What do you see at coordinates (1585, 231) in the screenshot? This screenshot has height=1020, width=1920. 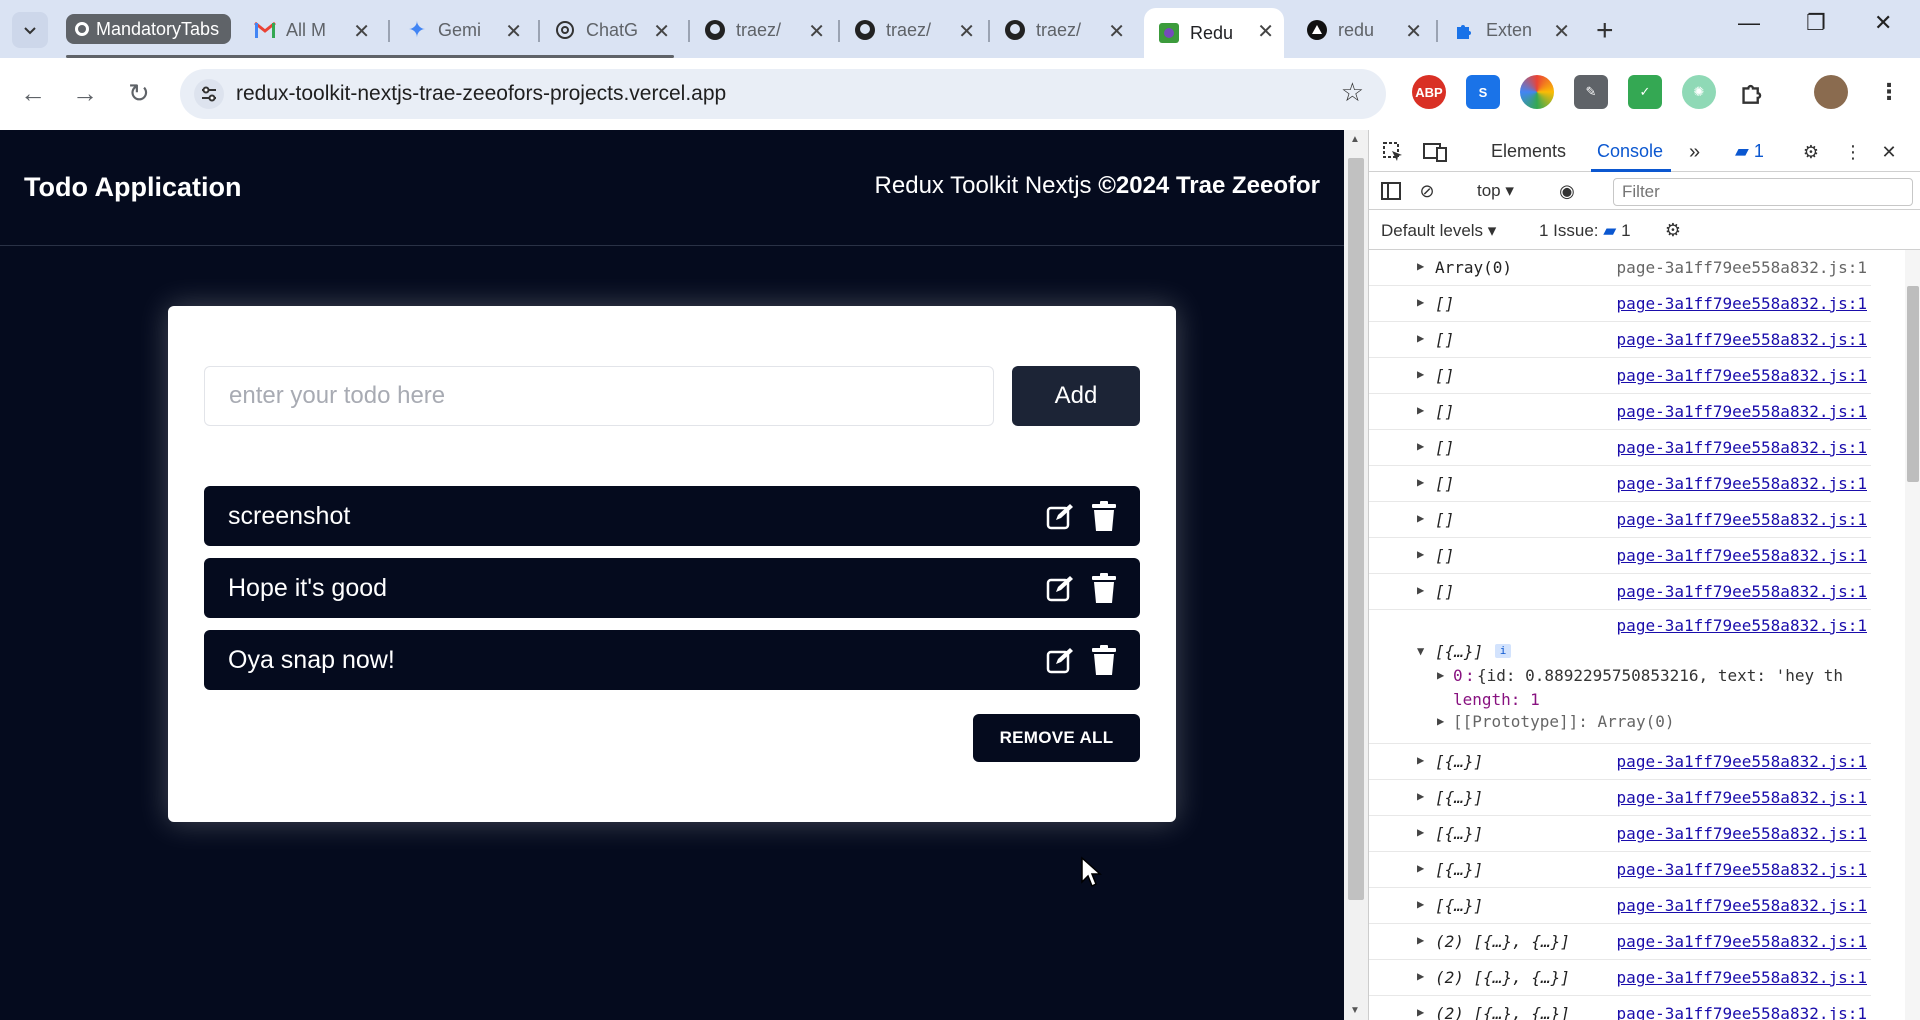 I see `issues-link: 1 Issue: ▰ 1` at bounding box center [1585, 231].